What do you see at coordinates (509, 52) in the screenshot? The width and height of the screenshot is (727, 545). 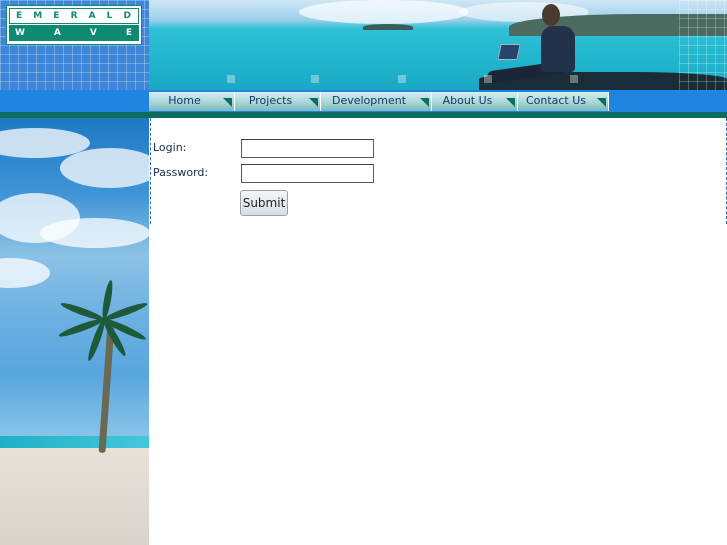 I see `laptop-icon` at bounding box center [509, 52].